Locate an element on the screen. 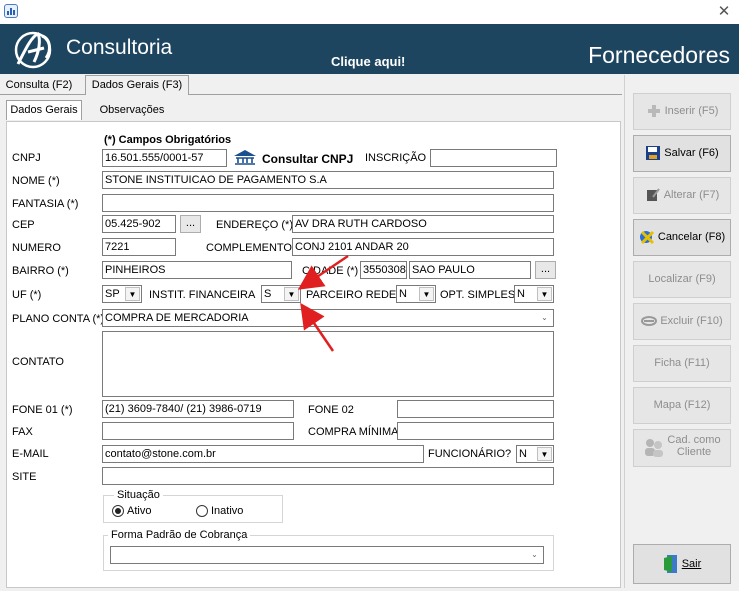 This screenshot has height=591, width=739. cad-como-cliente-button: Cad. como Cliente is located at coordinates (682, 448).